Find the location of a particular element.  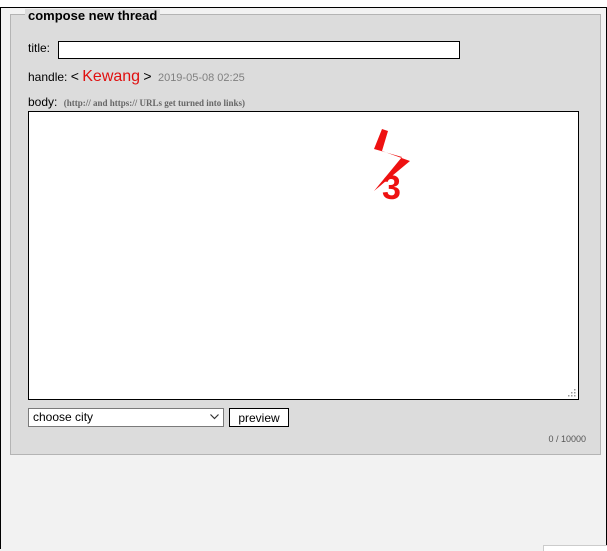

bottom-corner-tab is located at coordinates (575, 548).